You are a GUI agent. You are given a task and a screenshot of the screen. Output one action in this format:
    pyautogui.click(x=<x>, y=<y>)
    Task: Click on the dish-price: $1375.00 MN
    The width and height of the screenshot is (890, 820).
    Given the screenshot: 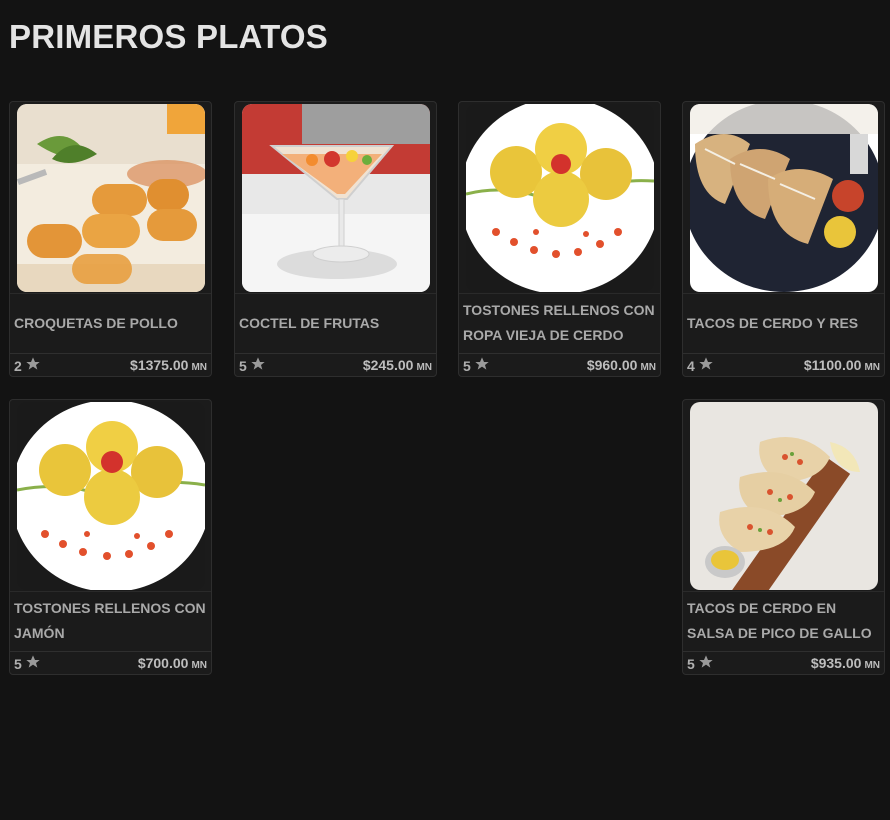 What is the action you would take?
    pyautogui.click(x=168, y=366)
    